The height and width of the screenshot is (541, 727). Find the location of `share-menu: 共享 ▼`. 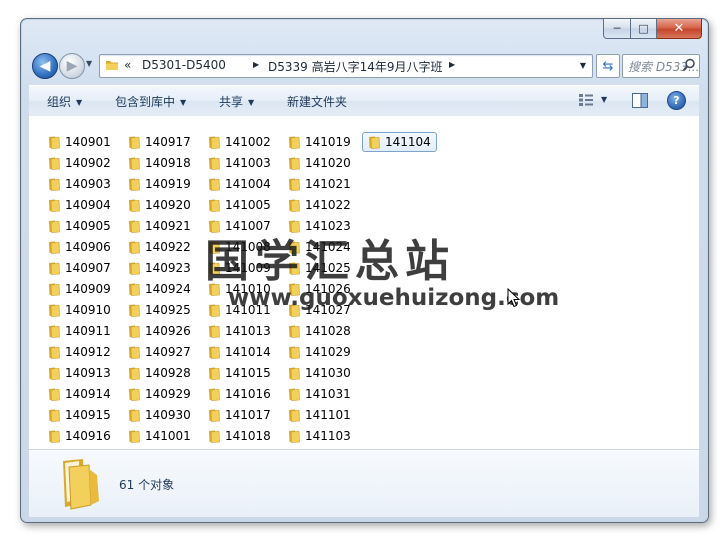

share-menu: 共享 ▼ is located at coordinates (236, 101).